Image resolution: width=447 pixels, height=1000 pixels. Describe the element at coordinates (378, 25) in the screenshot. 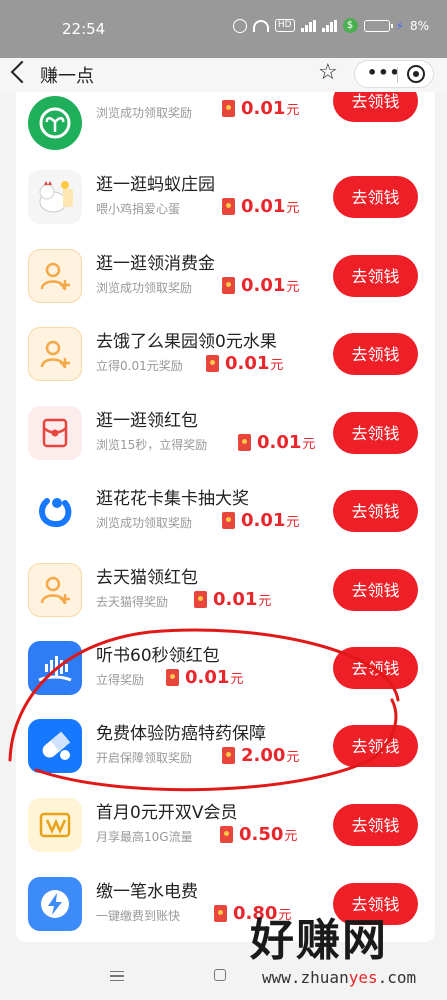

I see `battery-icon` at that location.